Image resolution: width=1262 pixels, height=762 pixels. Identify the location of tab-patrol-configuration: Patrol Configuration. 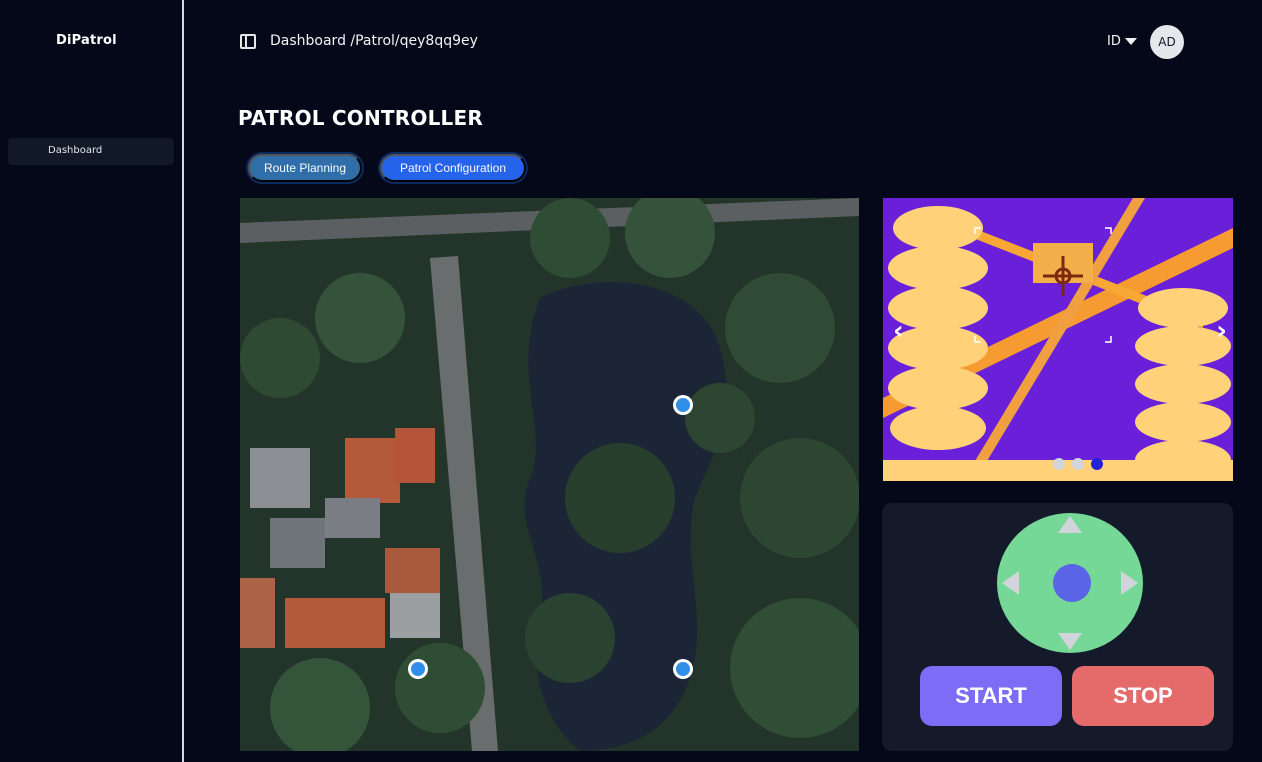
(453, 168).